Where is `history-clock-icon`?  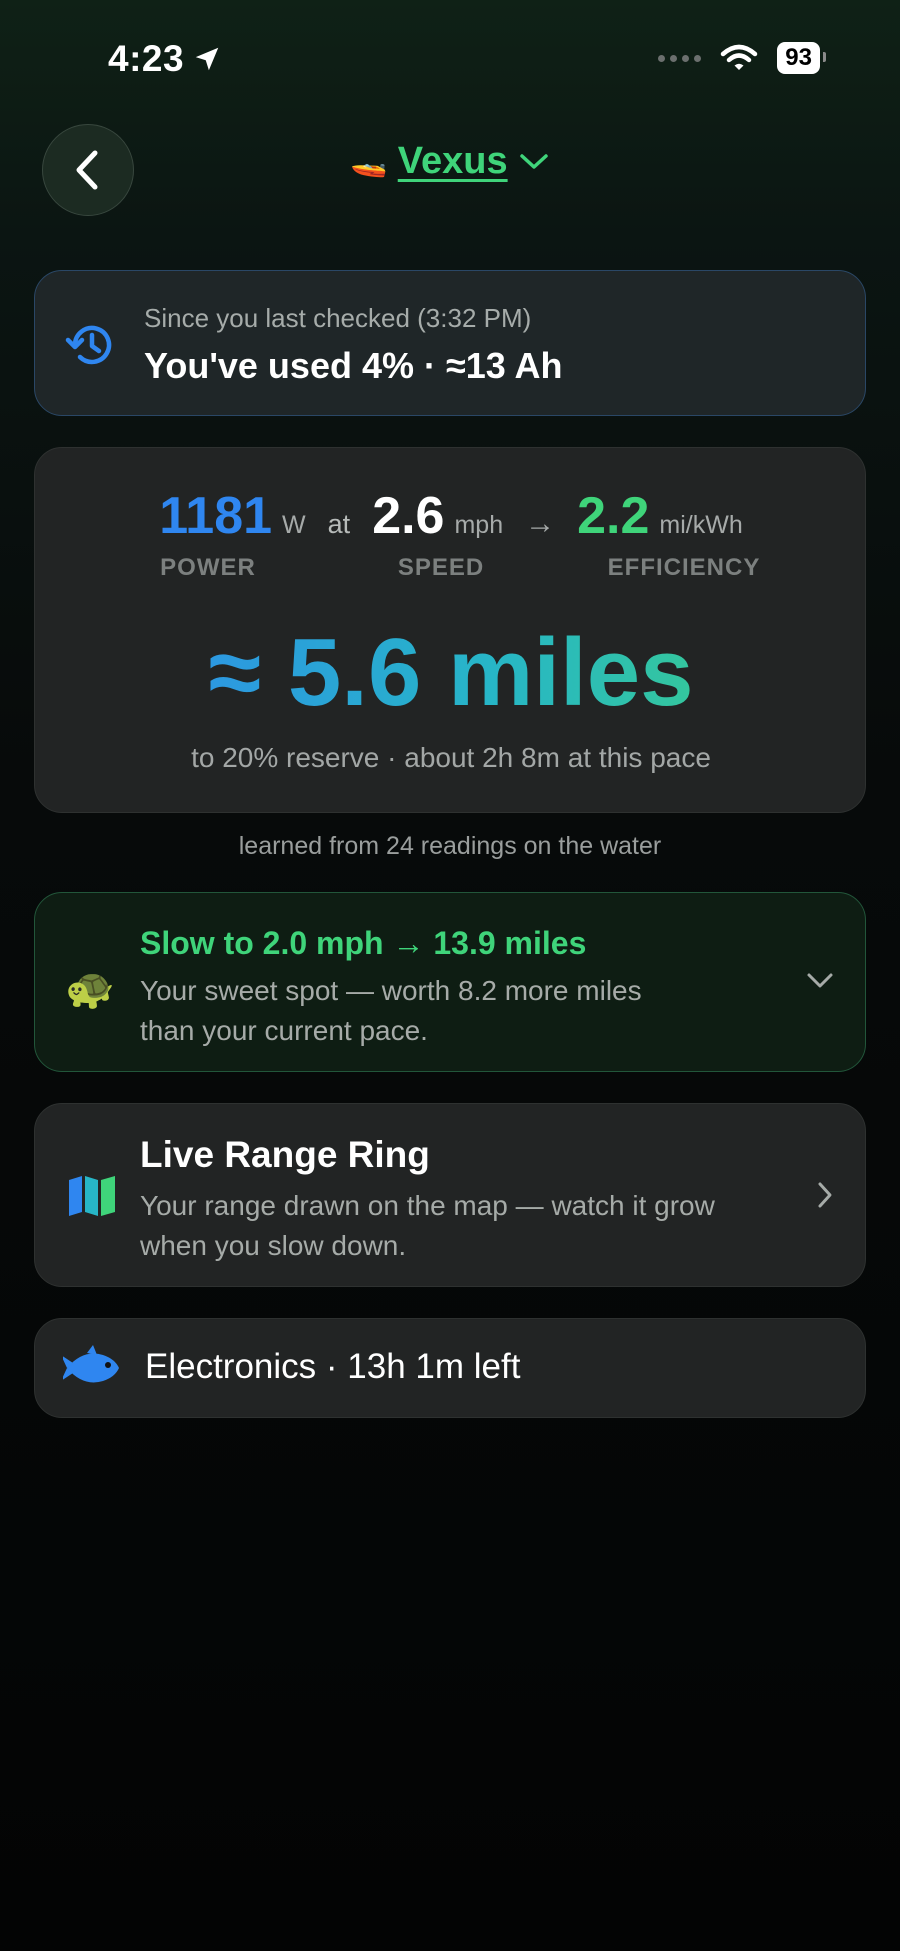
history-clock-icon is located at coordinates (88, 345).